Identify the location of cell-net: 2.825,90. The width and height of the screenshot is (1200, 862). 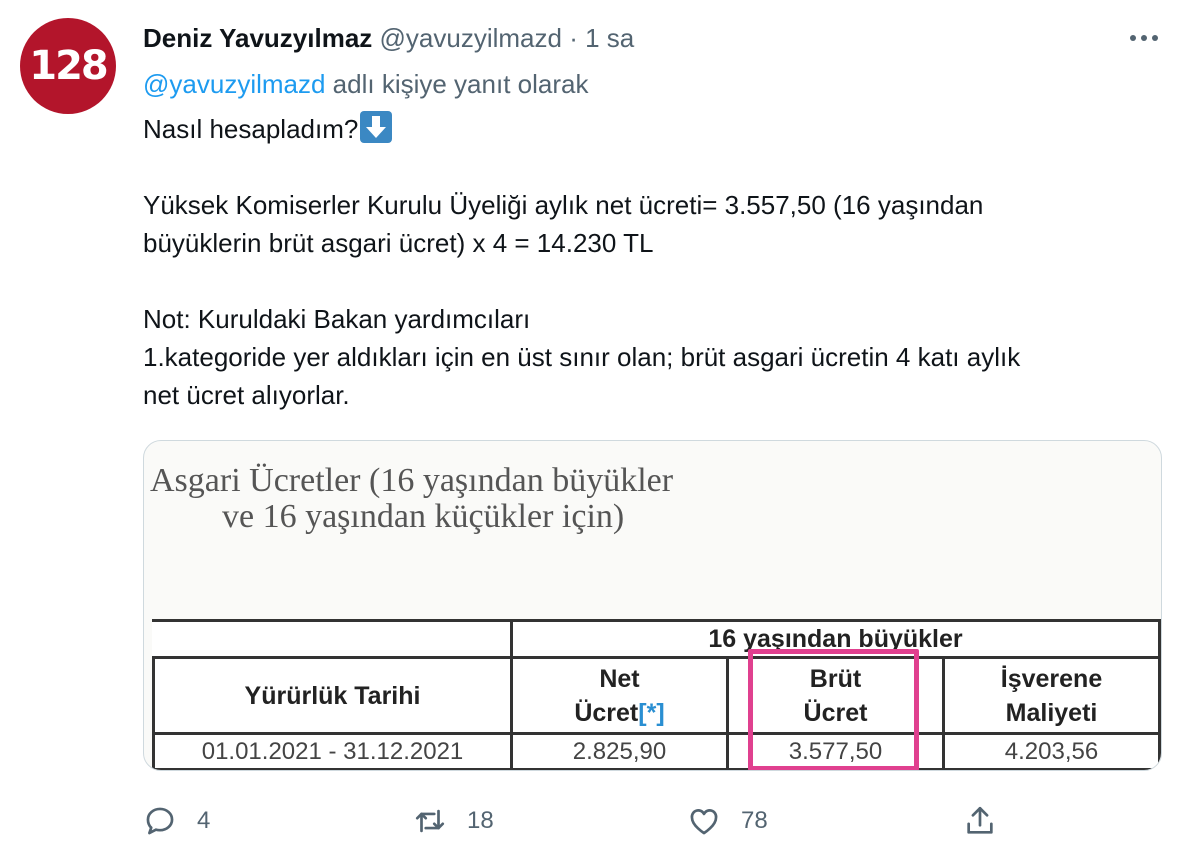
(619, 751).